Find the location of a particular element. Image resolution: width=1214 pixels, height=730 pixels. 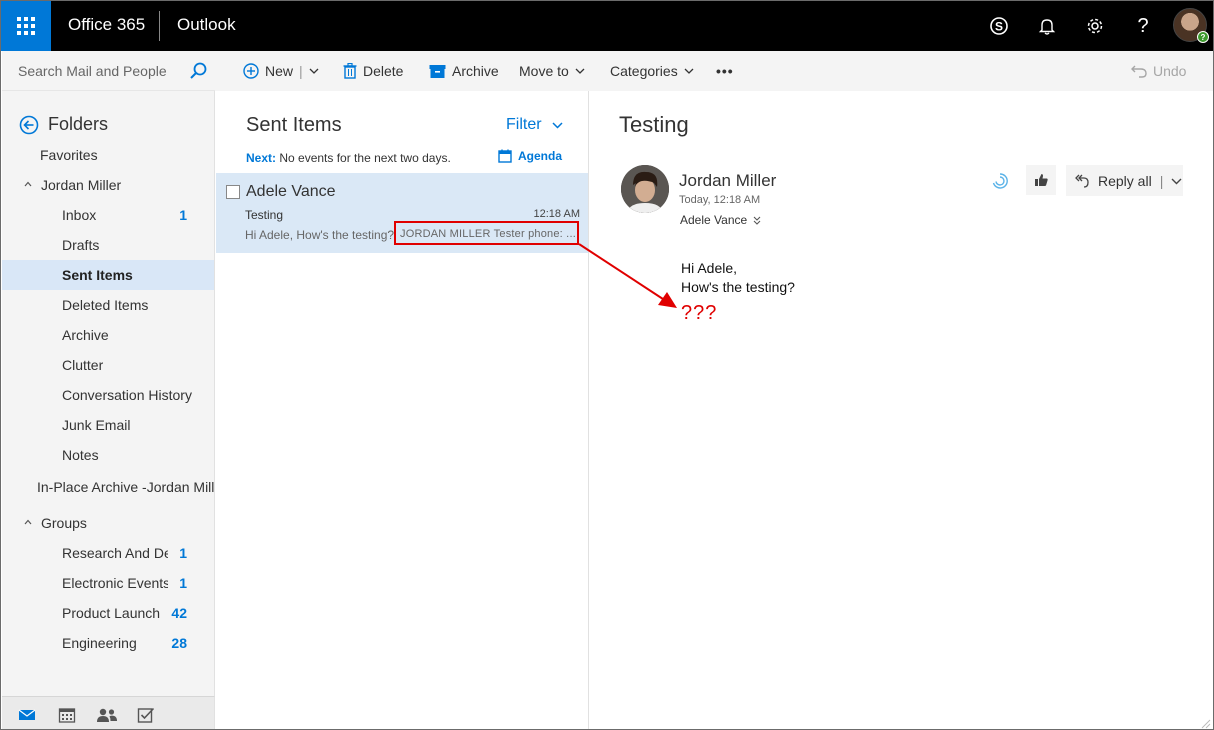

folder-label: Notes is located at coordinates (80, 455).